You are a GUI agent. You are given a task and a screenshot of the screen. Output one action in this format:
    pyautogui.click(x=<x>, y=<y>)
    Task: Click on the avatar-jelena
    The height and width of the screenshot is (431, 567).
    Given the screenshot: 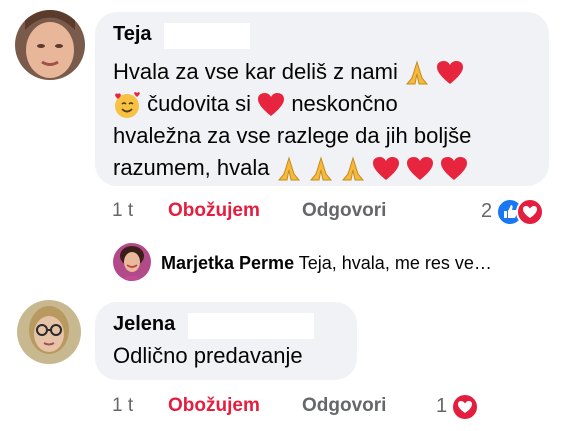 What is the action you would take?
    pyautogui.click(x=49, y=332)
    